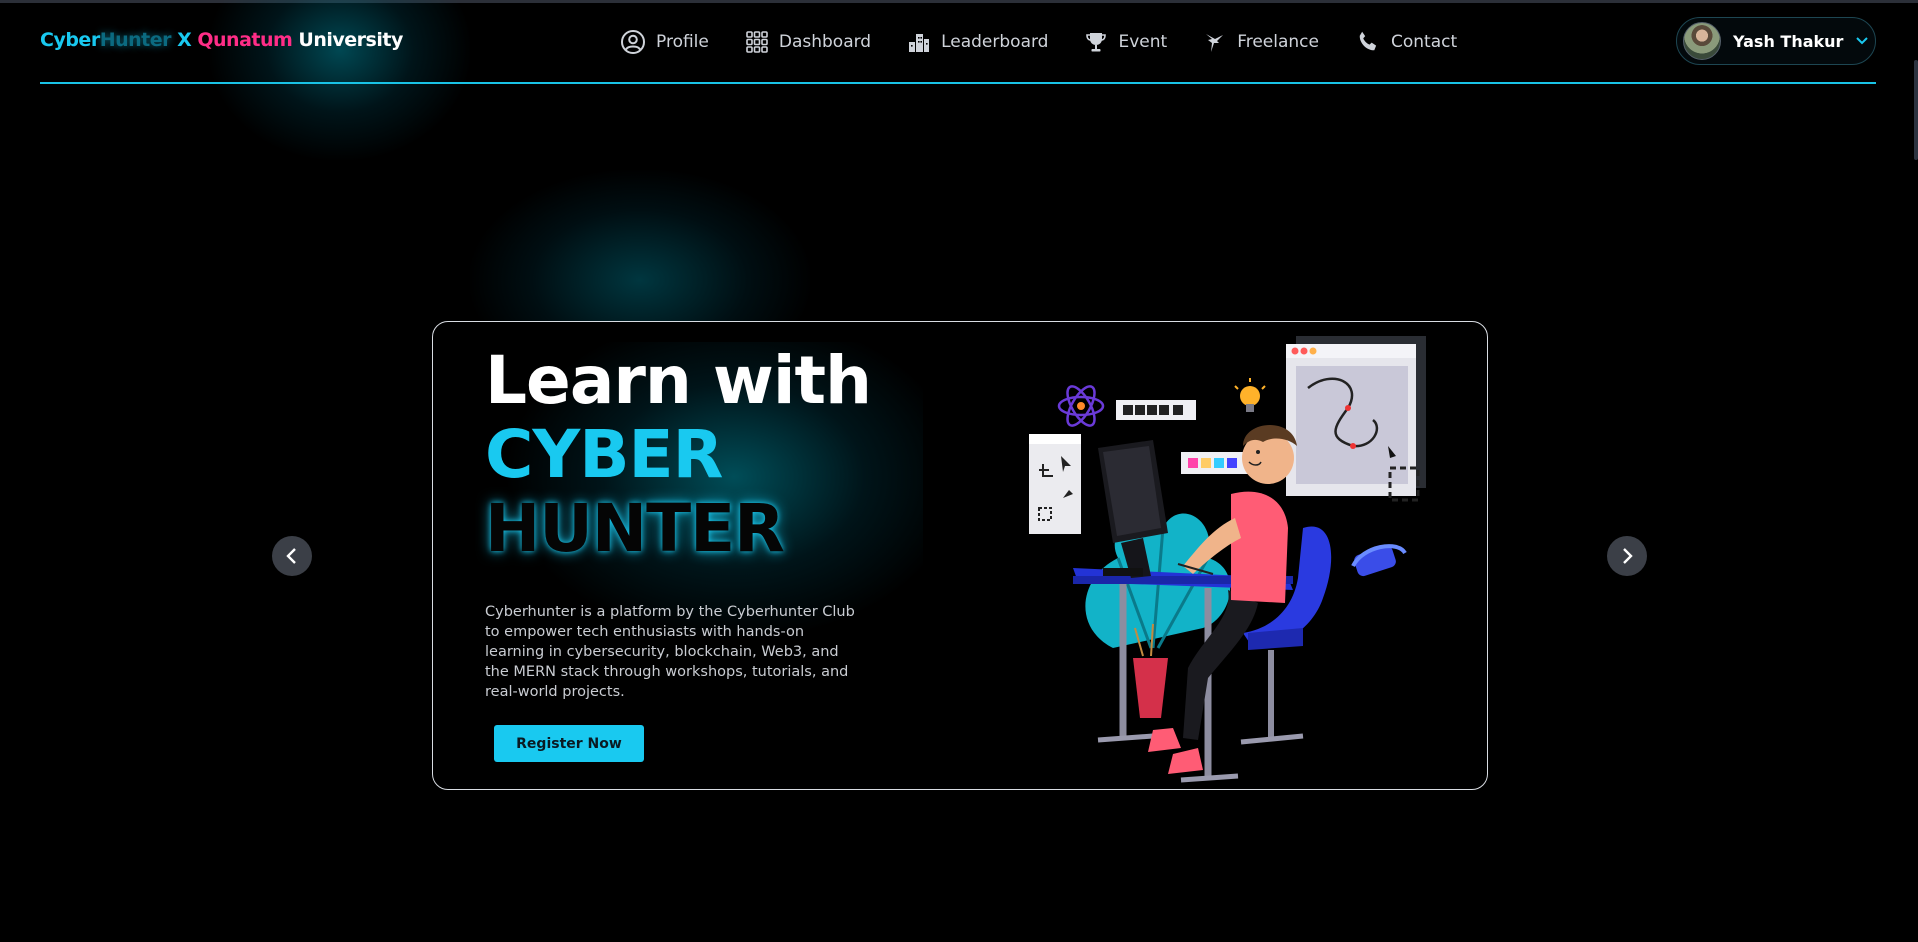 Image resolution: width=1918 pixels, height=942 pixels. Describe the element at coordinates (245, 40) in the screenshot. I see `brand-qunatum: Qunatum` at that location.